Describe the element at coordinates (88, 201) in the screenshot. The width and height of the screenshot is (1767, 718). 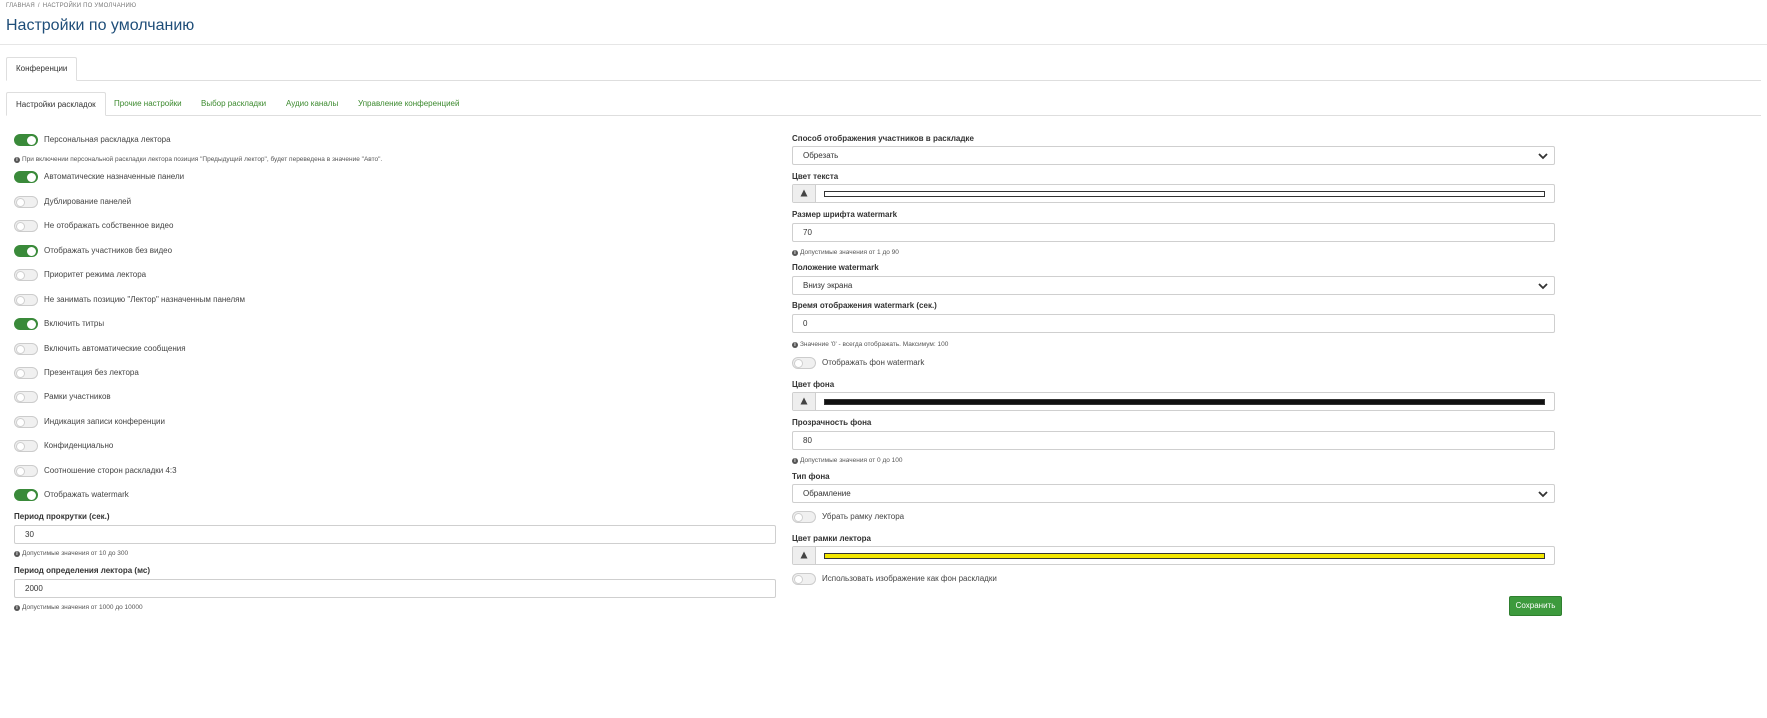
I see `duplicate-panels-label: Дублирование панелей` at that location.